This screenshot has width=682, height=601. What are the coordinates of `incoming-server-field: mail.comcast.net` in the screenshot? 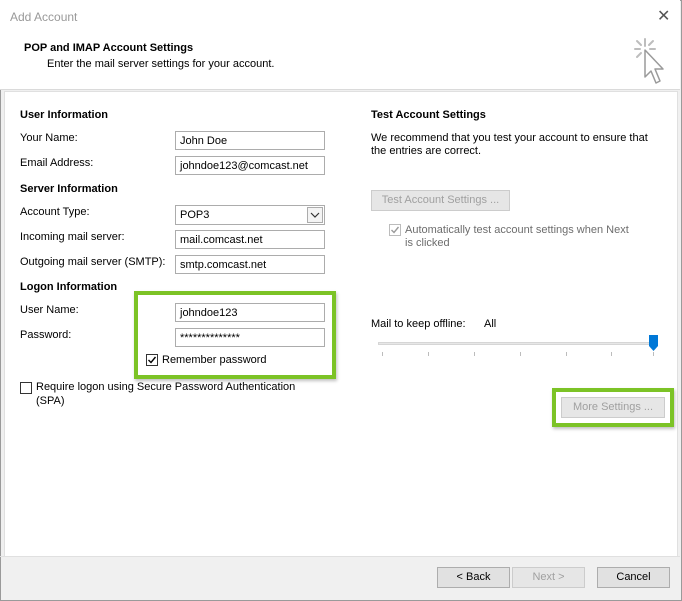 It's located at (250, 239).